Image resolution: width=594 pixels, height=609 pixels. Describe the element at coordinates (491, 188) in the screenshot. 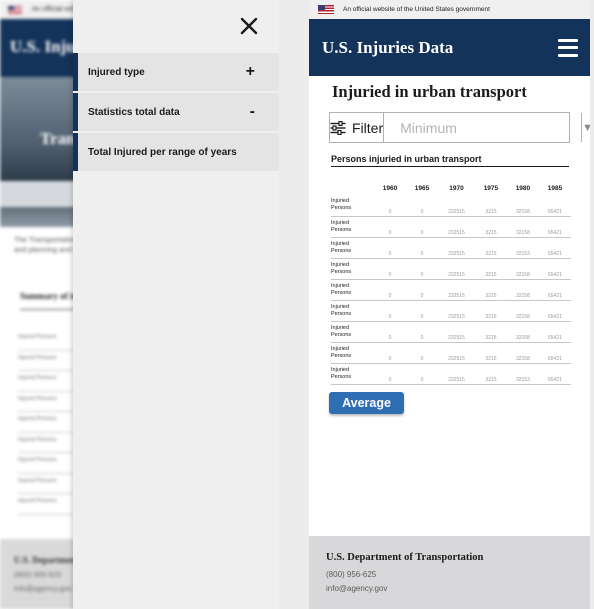

I see `column-header: 1975` at that location.